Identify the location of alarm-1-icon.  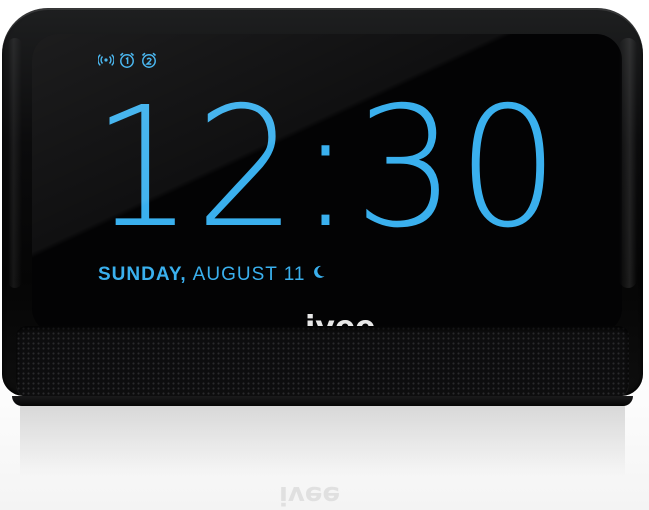
(127, 60).